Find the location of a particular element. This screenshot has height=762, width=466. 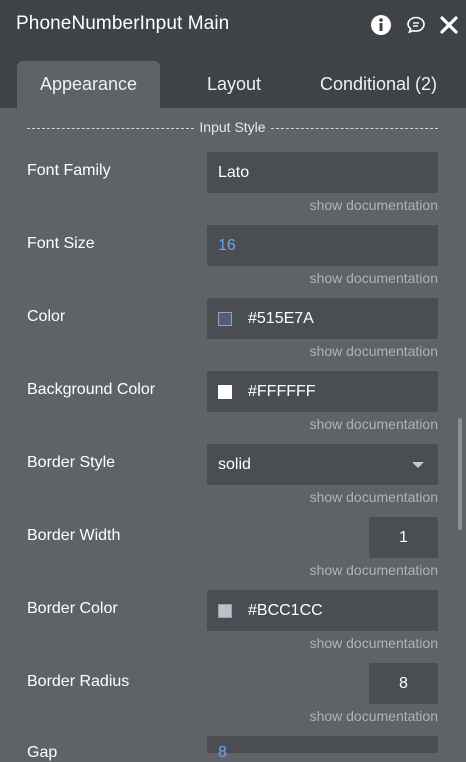

tab-layout: Layout is located at coordinates (234, 84).